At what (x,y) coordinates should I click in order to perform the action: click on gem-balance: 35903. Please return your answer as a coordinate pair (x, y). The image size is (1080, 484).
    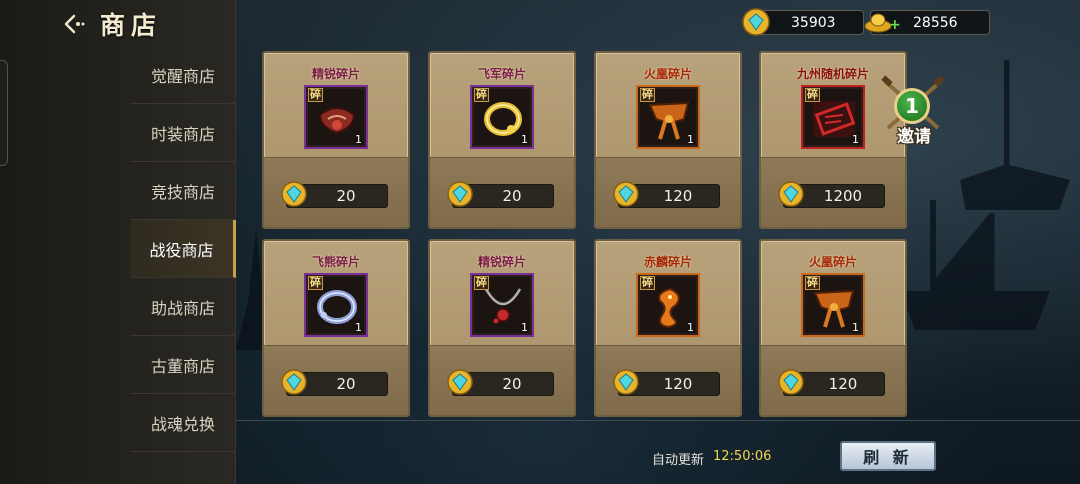
    Looking at the image, I should click on (803, 22).